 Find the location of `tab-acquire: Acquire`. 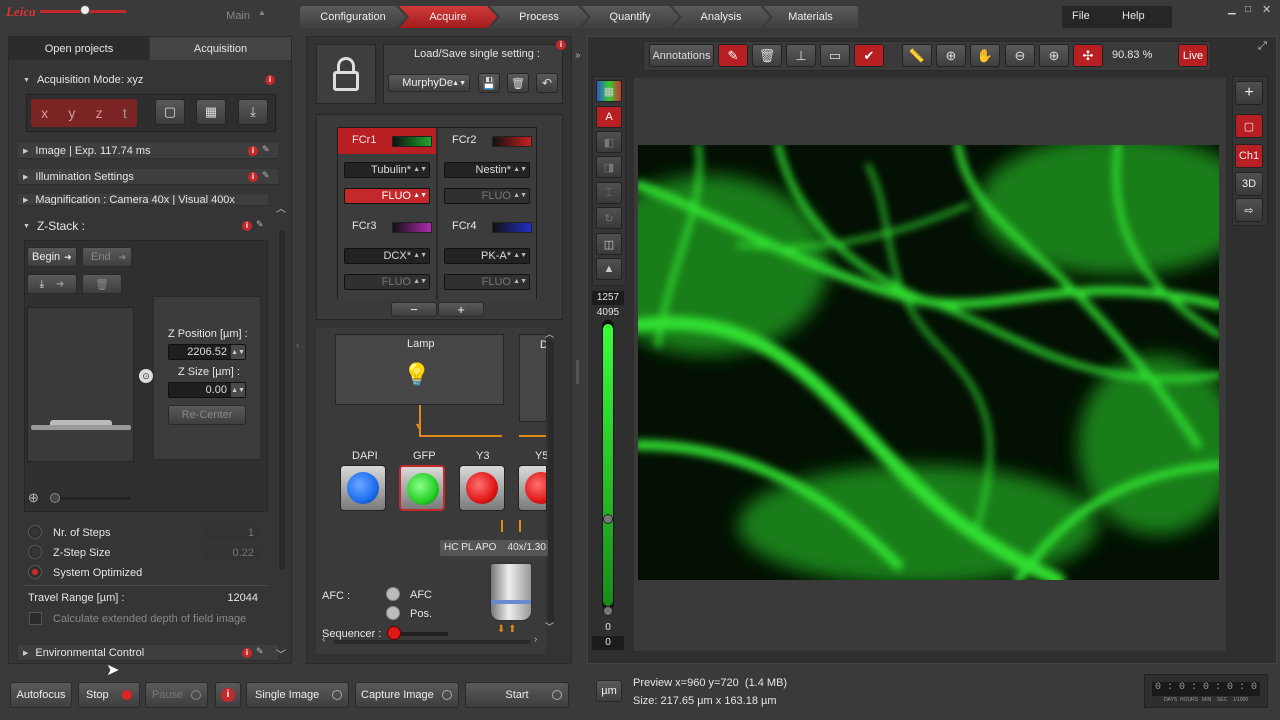

tab-acquire: Acquire is located at coordinates (448, 17).